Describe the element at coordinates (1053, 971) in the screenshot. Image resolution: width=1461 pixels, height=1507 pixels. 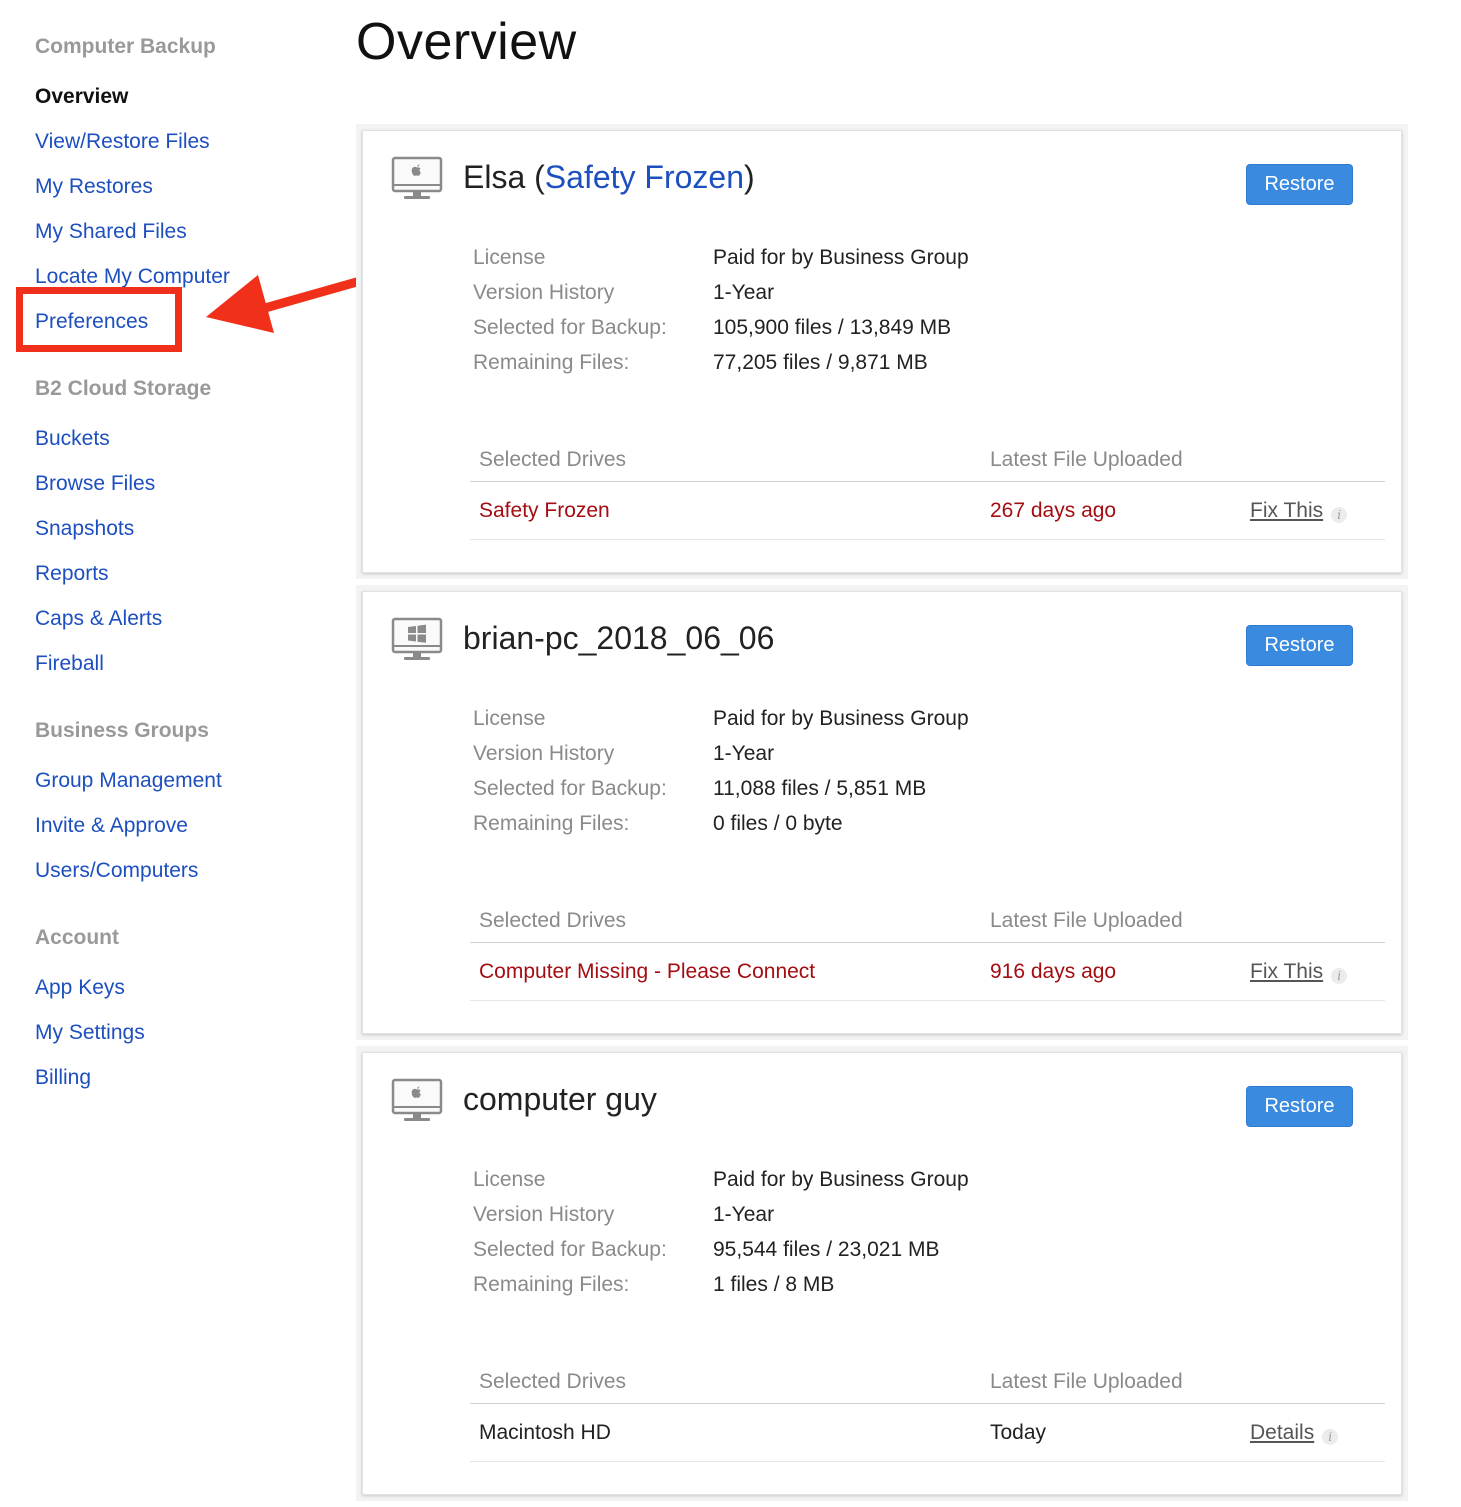
I see `latest-upload: 916 days ago` at that location.